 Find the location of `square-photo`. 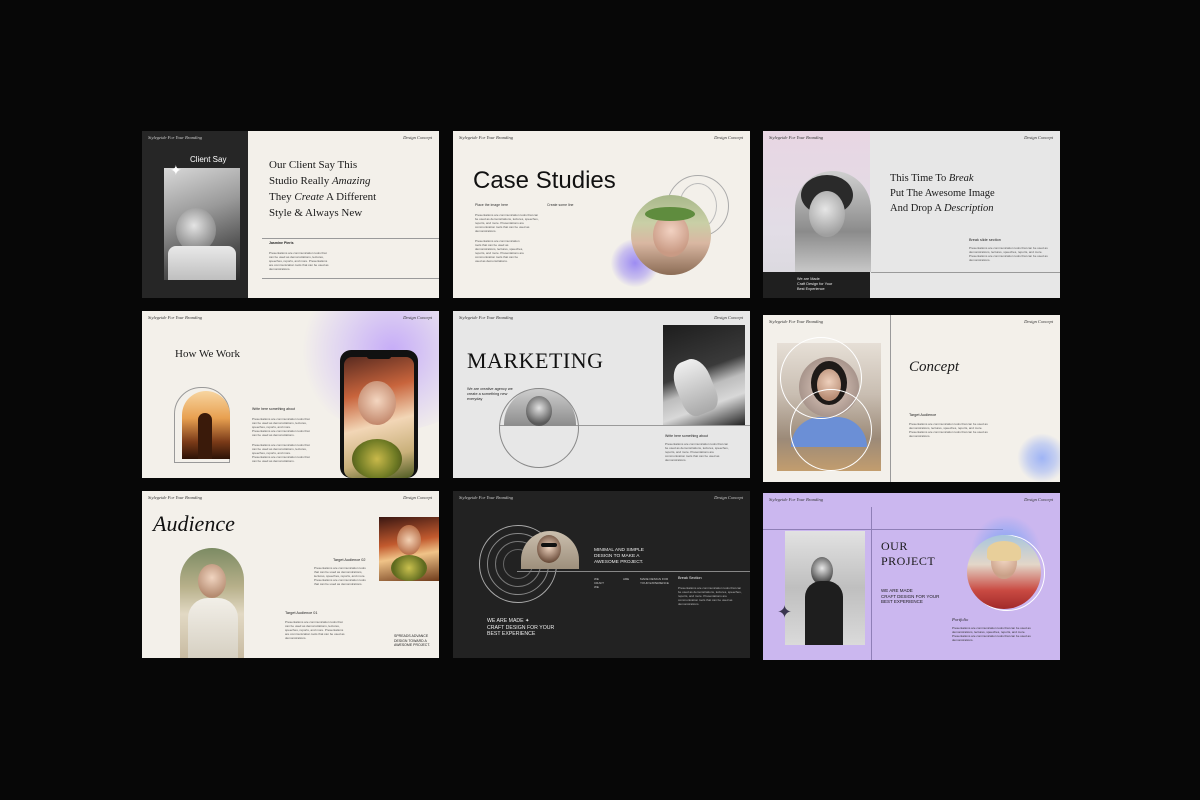

square-photo is located at coordinates (409, 549).